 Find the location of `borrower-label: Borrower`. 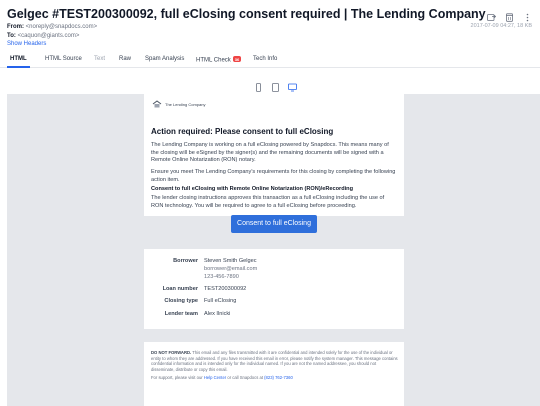

borrower-label: Borrower is located at coordinates (185, 261).